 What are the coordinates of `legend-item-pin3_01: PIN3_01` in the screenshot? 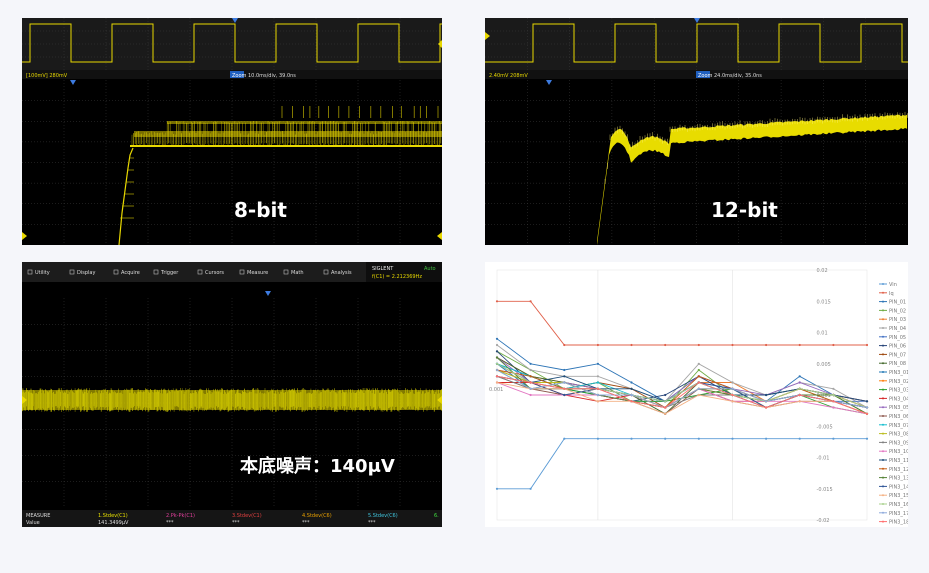 It's located at (893, 373).